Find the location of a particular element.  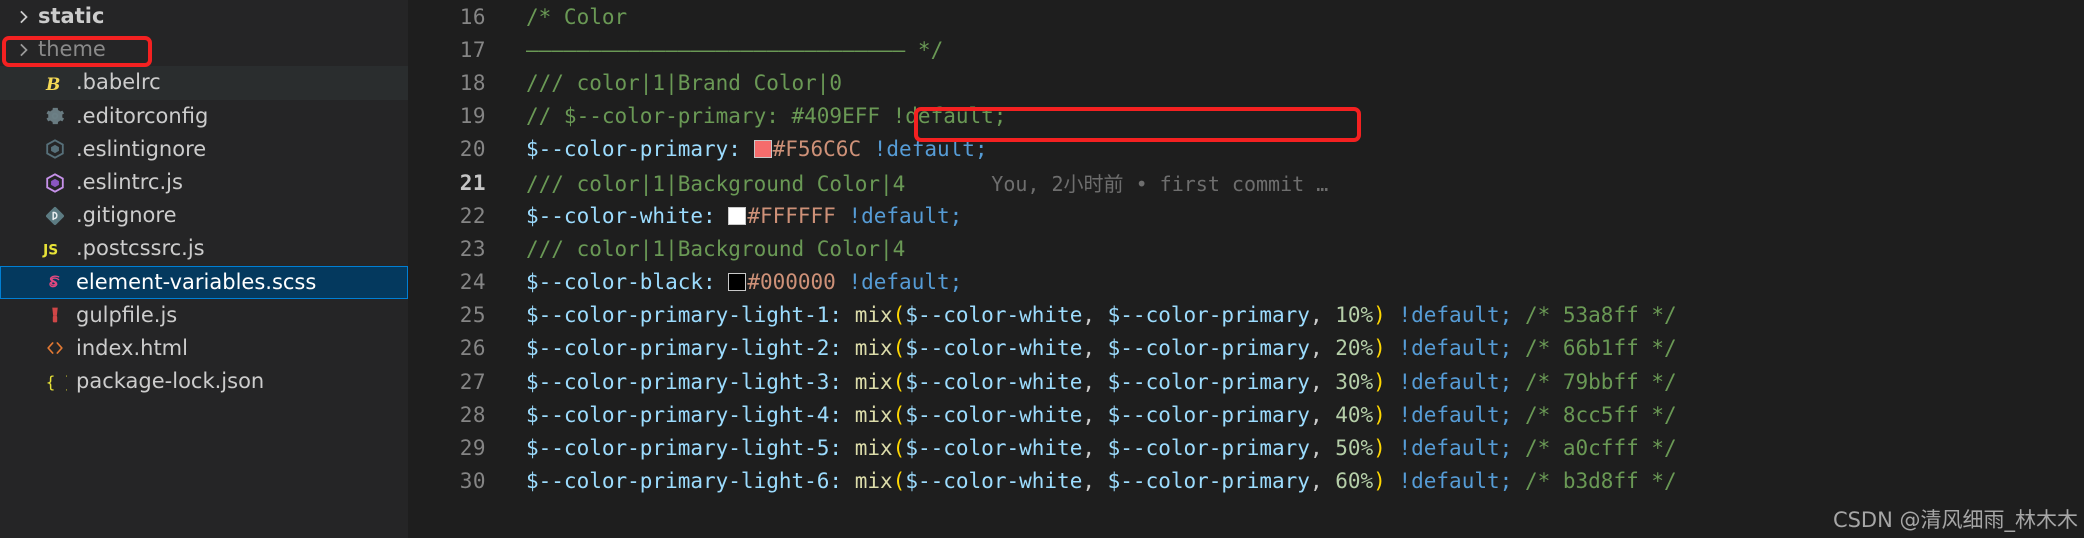

code-line: 23 /// color|1|Background Color|4 is located at coordinates (1246, 248).